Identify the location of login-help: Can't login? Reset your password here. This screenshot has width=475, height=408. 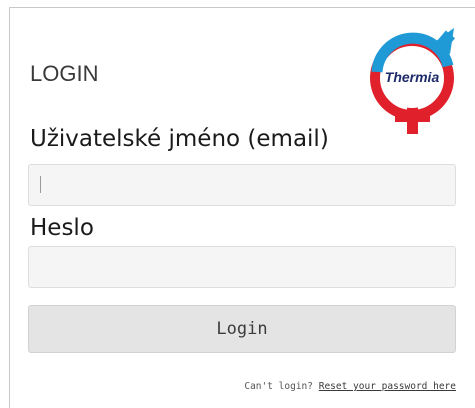
(288, 386).